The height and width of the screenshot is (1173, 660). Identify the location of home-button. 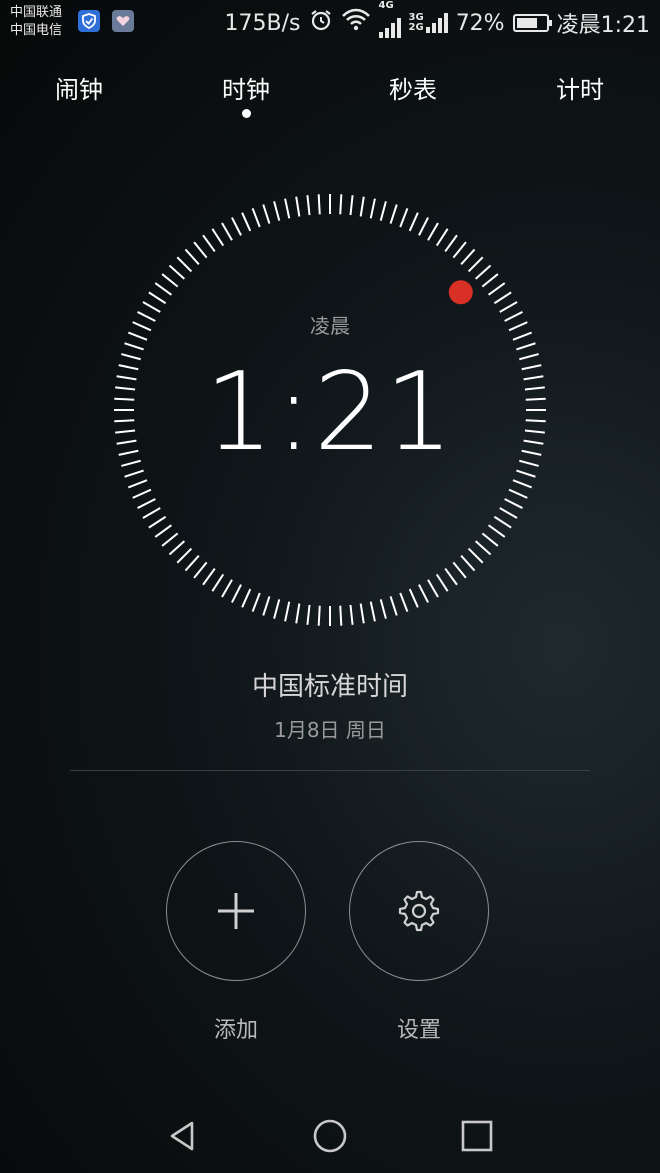
(330, 1136).